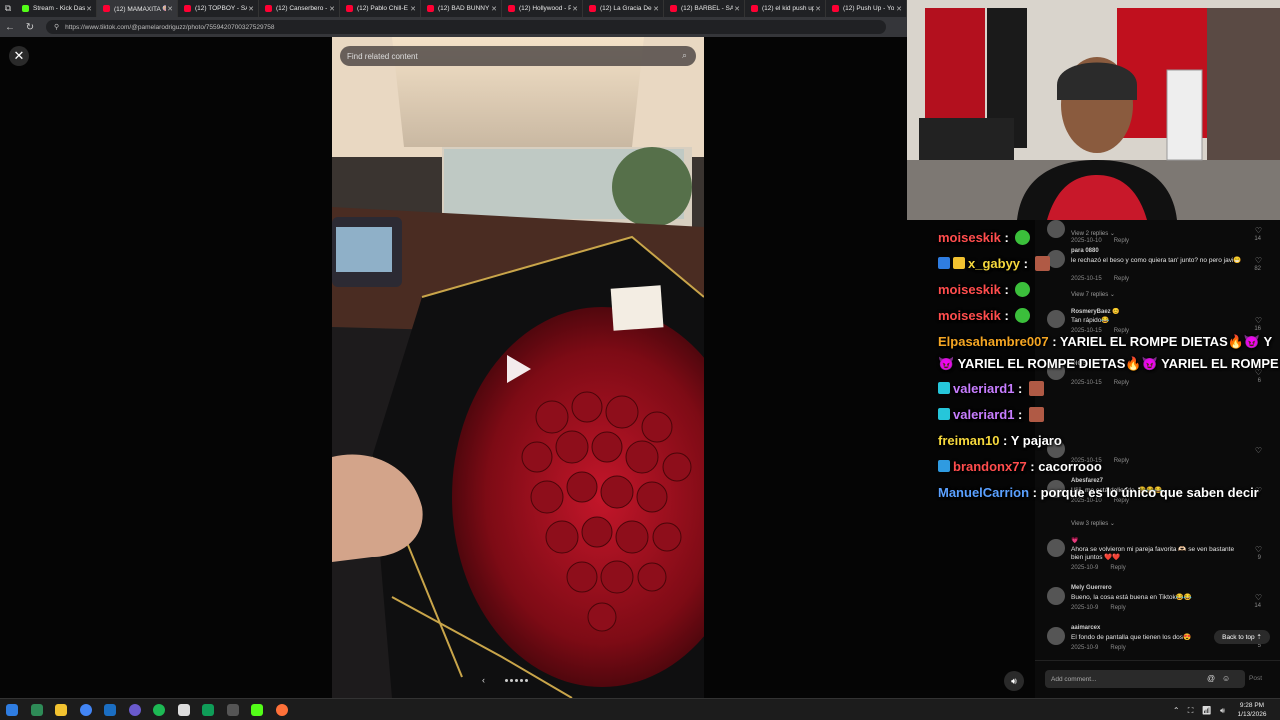  I want to click on browser-tab: (12) Pablo Chill-E - ✕, so click(380, 8).